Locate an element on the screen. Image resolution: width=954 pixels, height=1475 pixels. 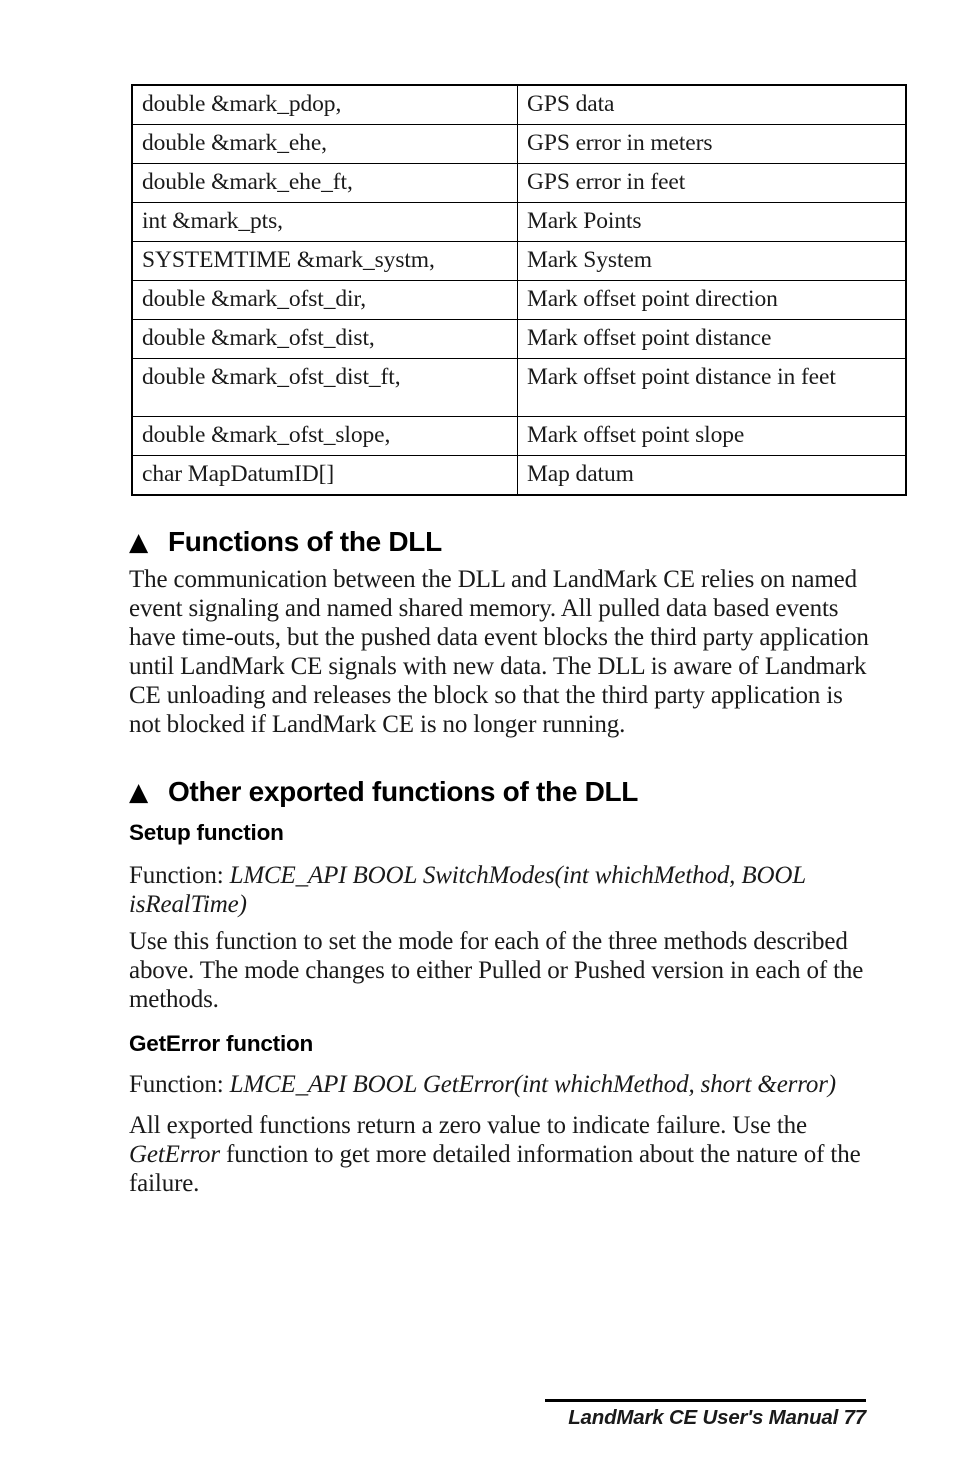
table-cell-desc: Mark offset point distance in feet is located at coordinates (712, 387).